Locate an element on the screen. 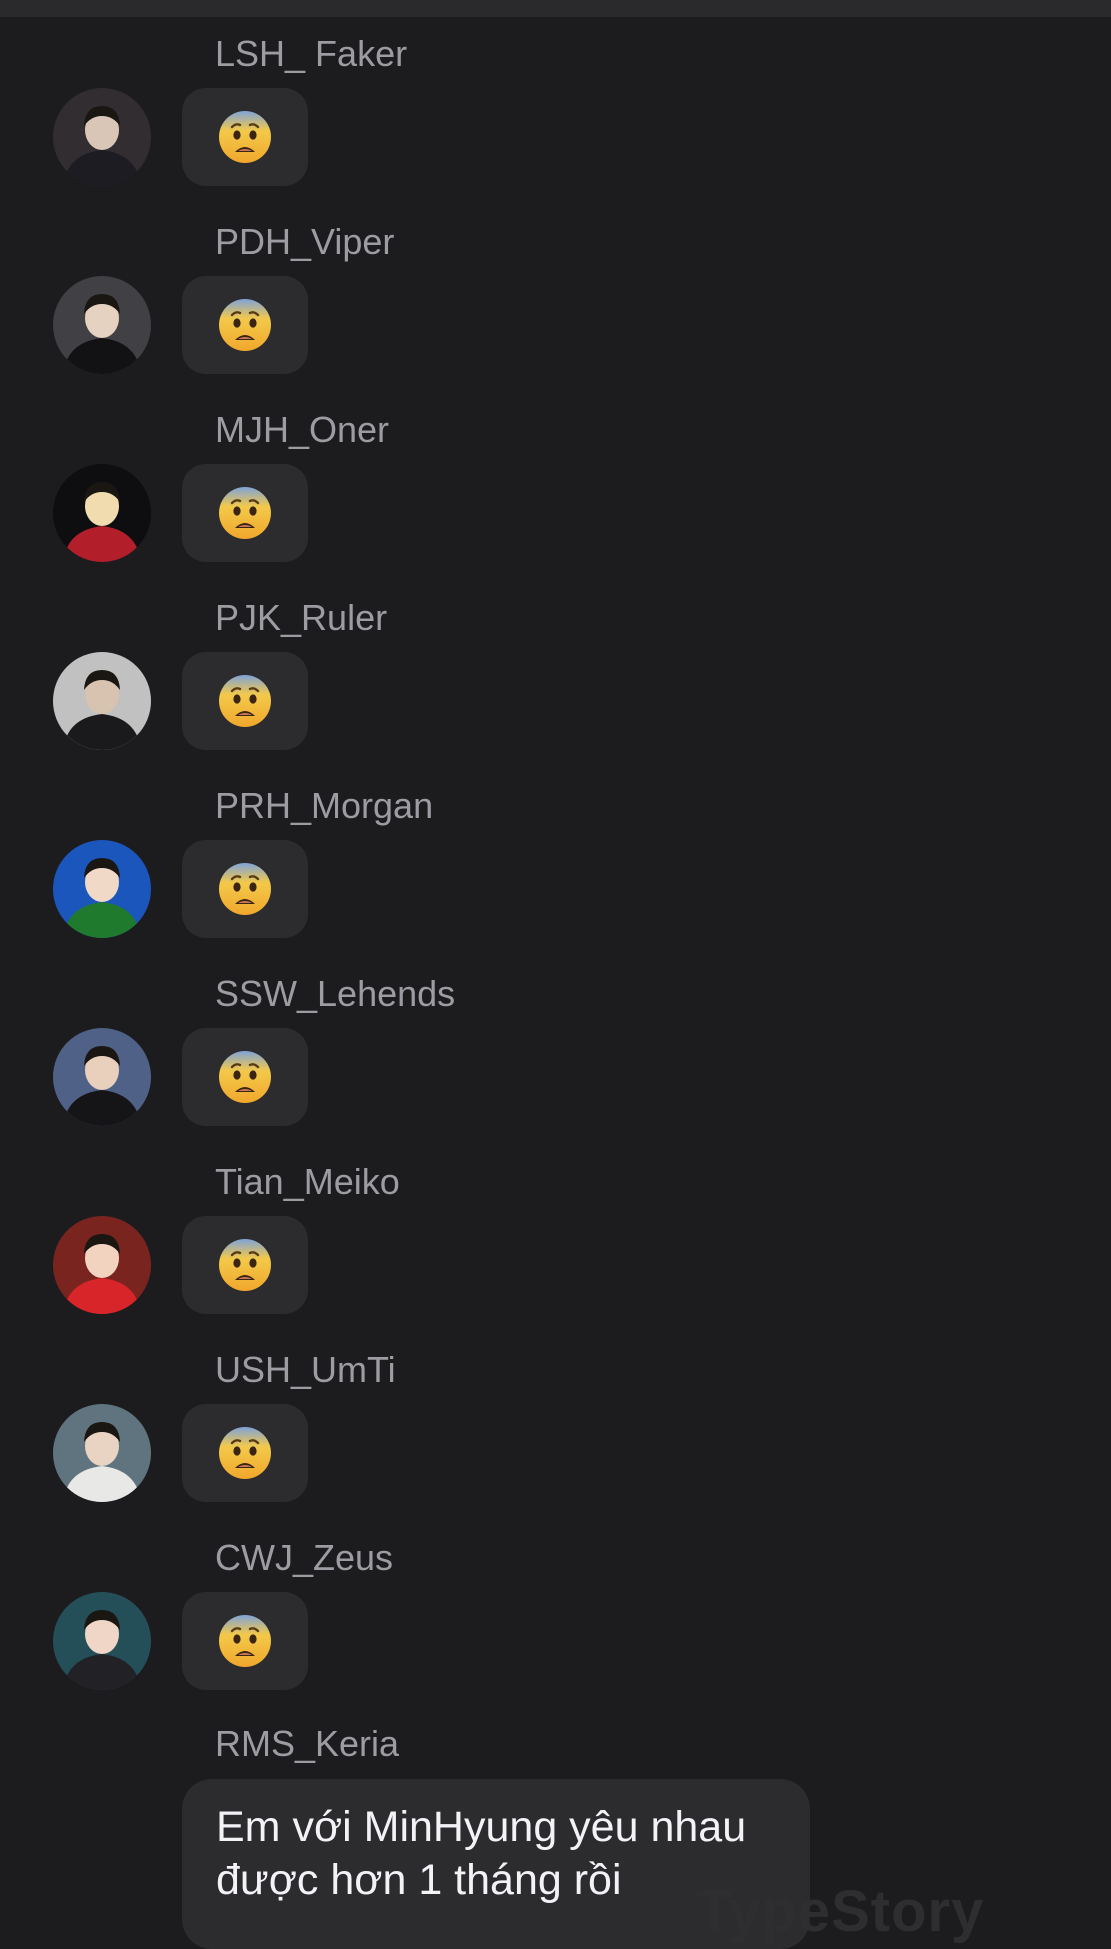  message-group: PJK_Ruler is located at coordinates (555, 658).